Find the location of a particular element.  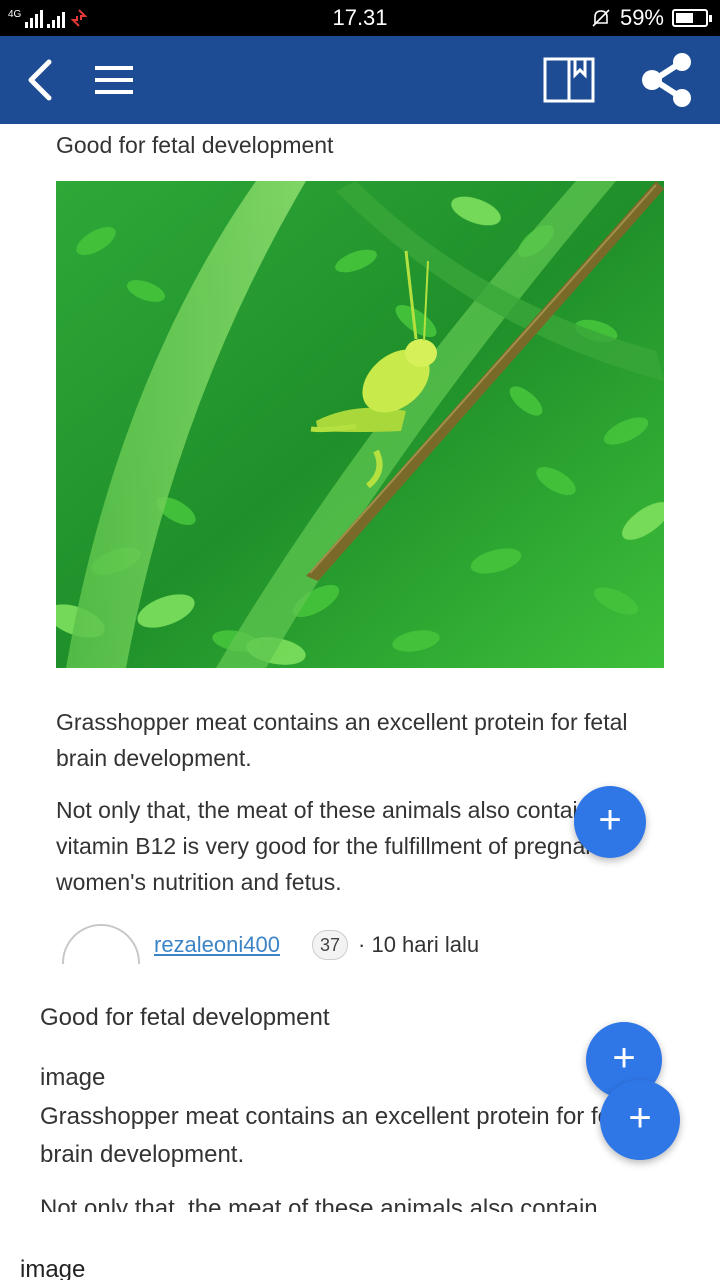

plus-icon-3: + is located at coordinates (640, 1118).